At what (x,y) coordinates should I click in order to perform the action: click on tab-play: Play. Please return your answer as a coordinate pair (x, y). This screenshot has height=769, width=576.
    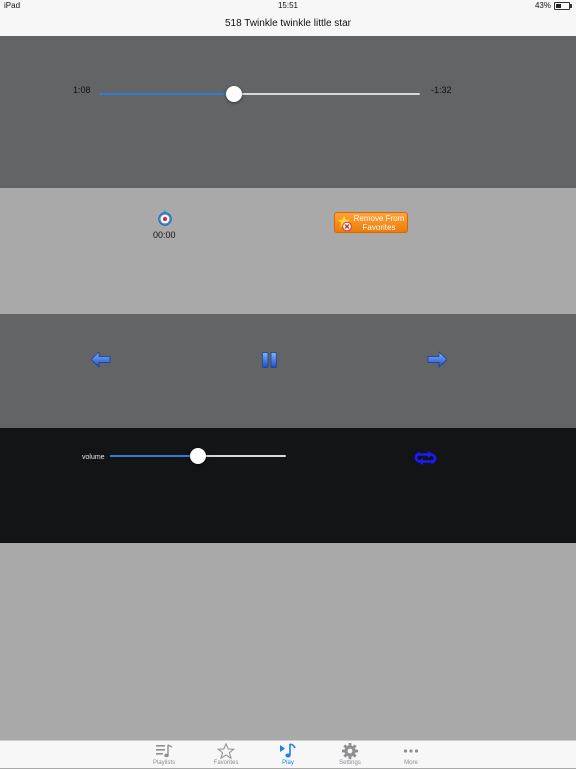
    Looking at the image, I should click on (288, 755).